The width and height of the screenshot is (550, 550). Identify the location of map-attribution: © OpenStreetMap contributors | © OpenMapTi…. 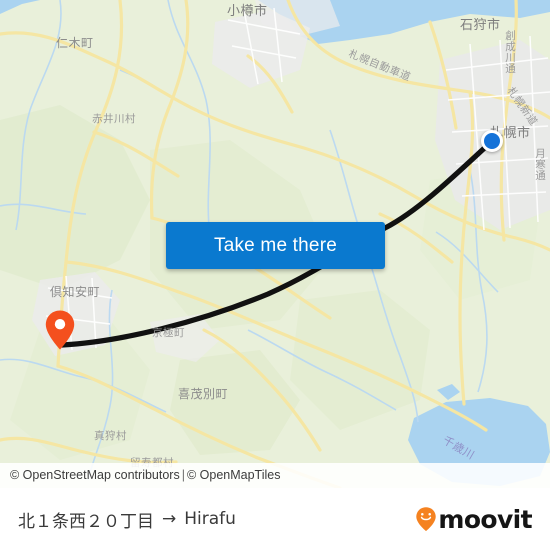
(275, 475).